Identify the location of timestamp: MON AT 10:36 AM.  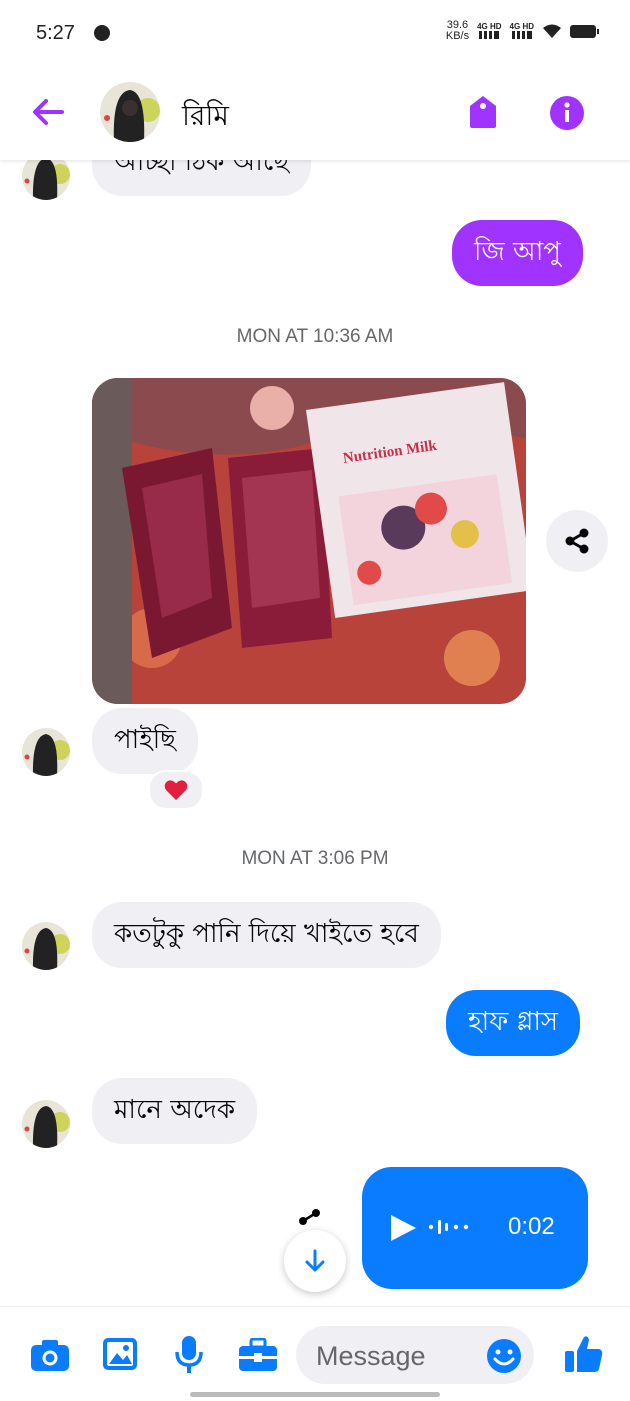
(315, 336).